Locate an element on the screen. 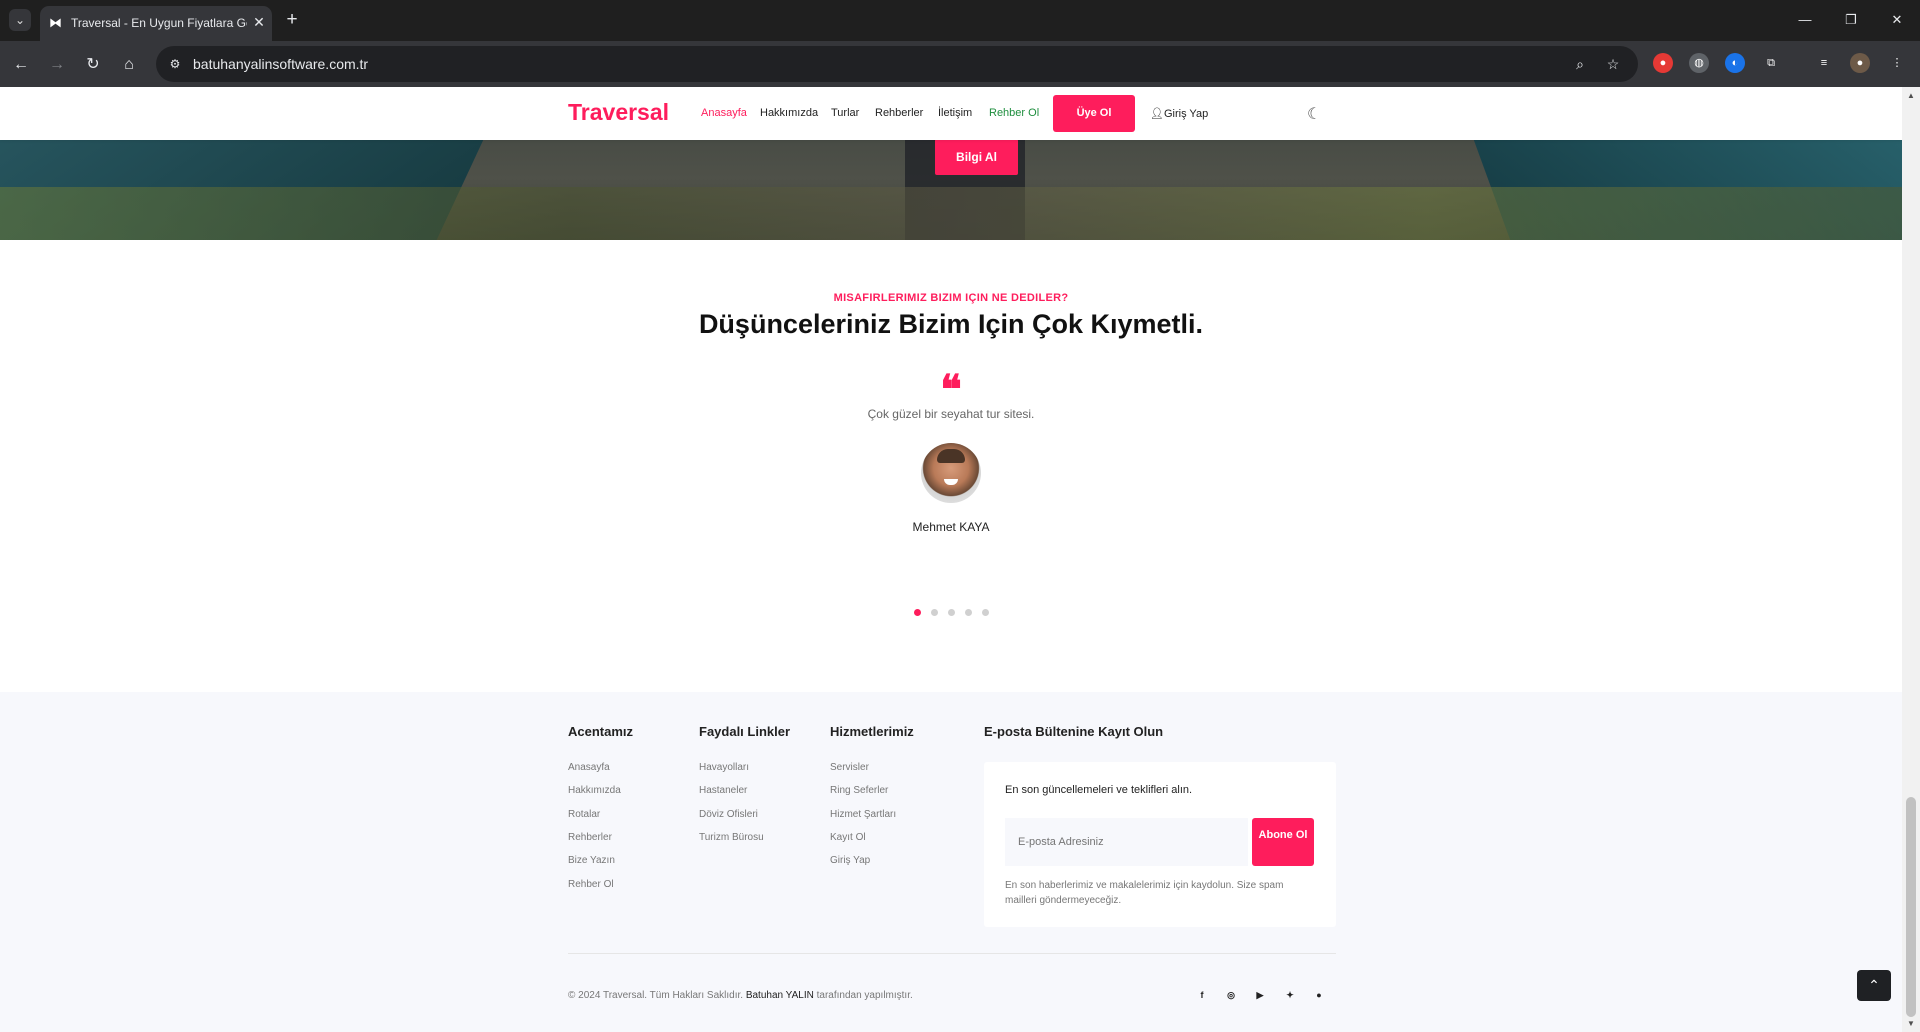 The width and height of the screenshot is (1920, 1032). browser-menu-icon: ⋮ is located at coordinates (1897, 63).